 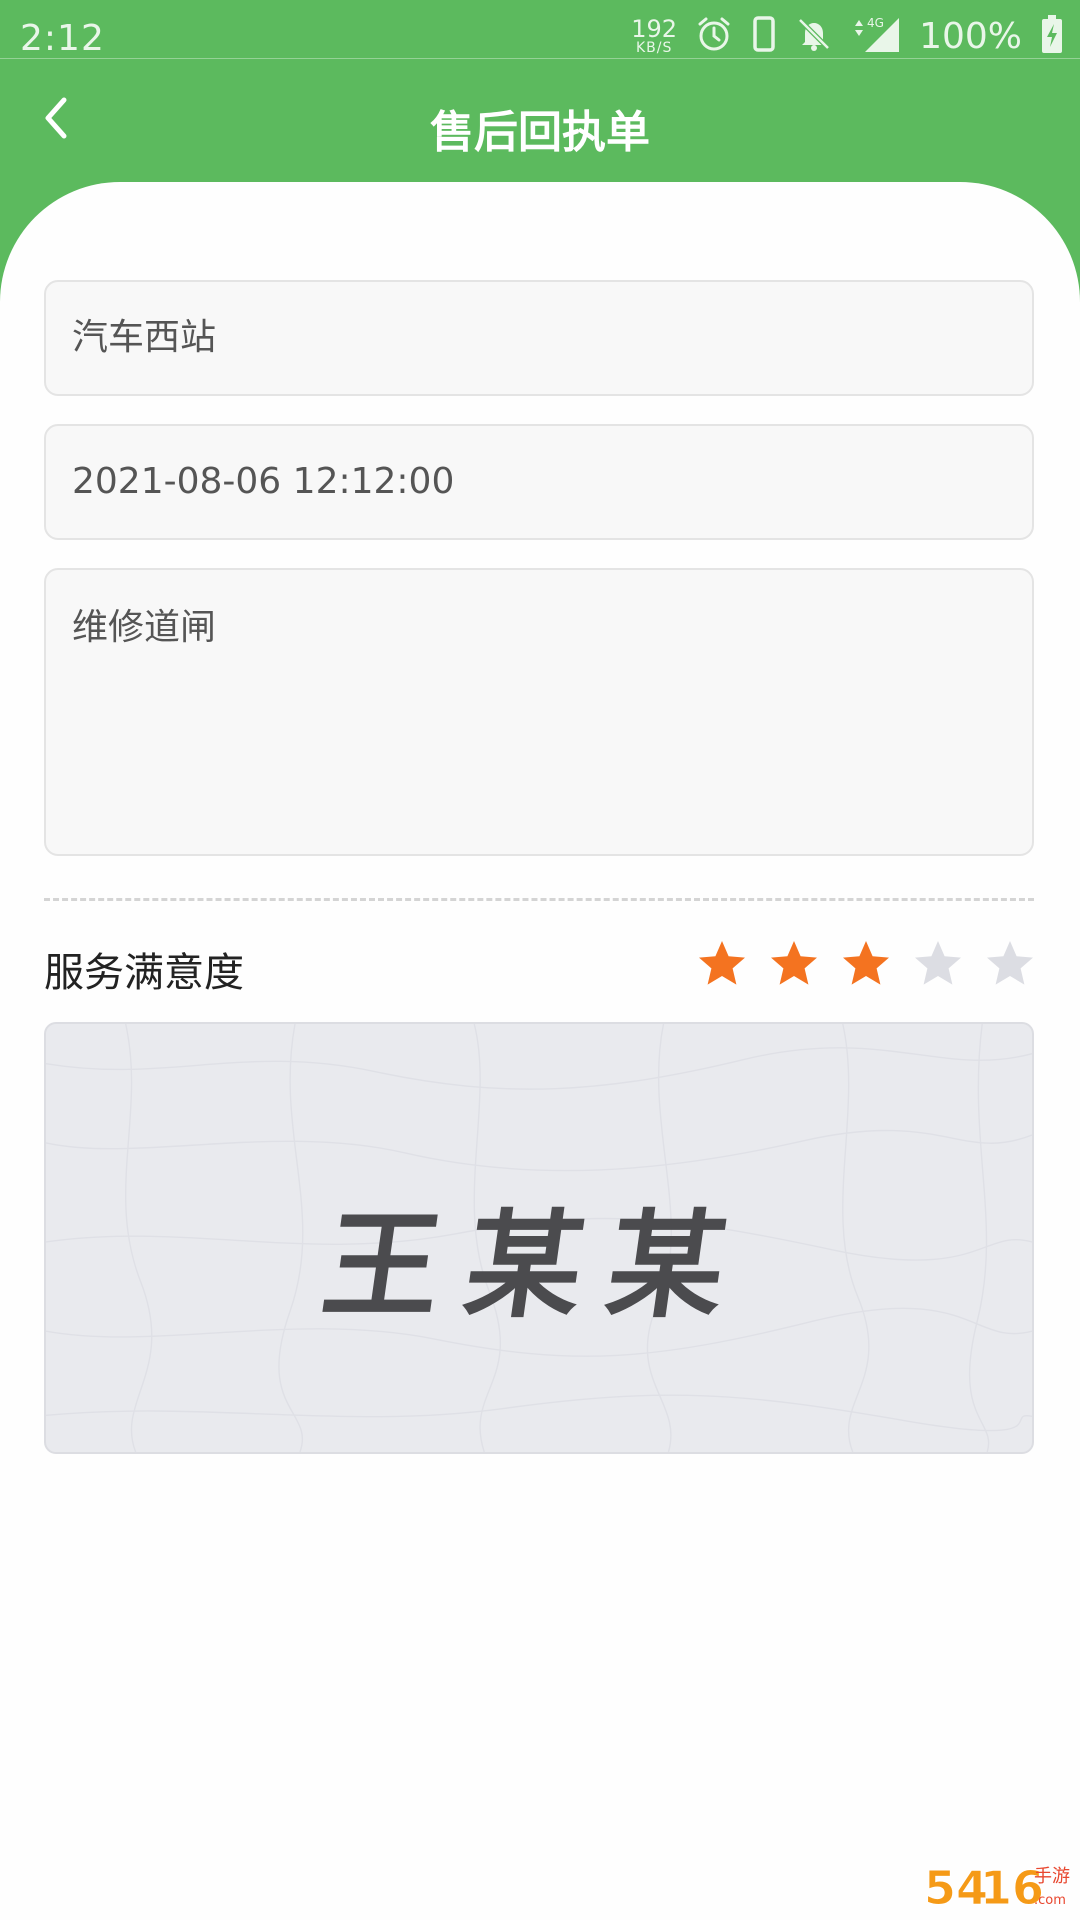 I want to click on rating-label: 服务满意度, so click(x=144, y=973).